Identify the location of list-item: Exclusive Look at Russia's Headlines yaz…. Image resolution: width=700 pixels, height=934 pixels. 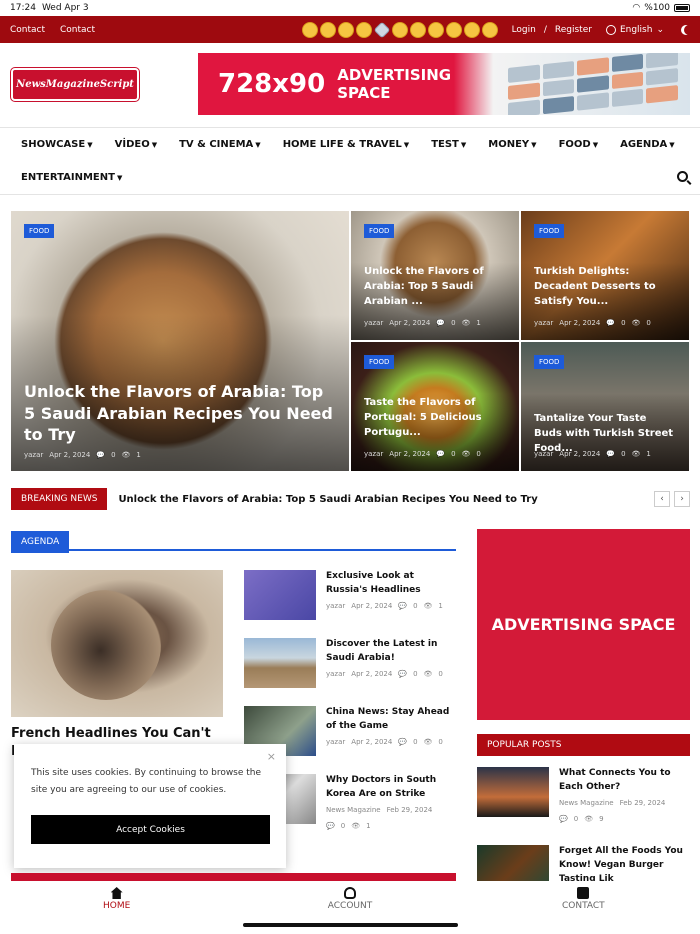
(350, 604).